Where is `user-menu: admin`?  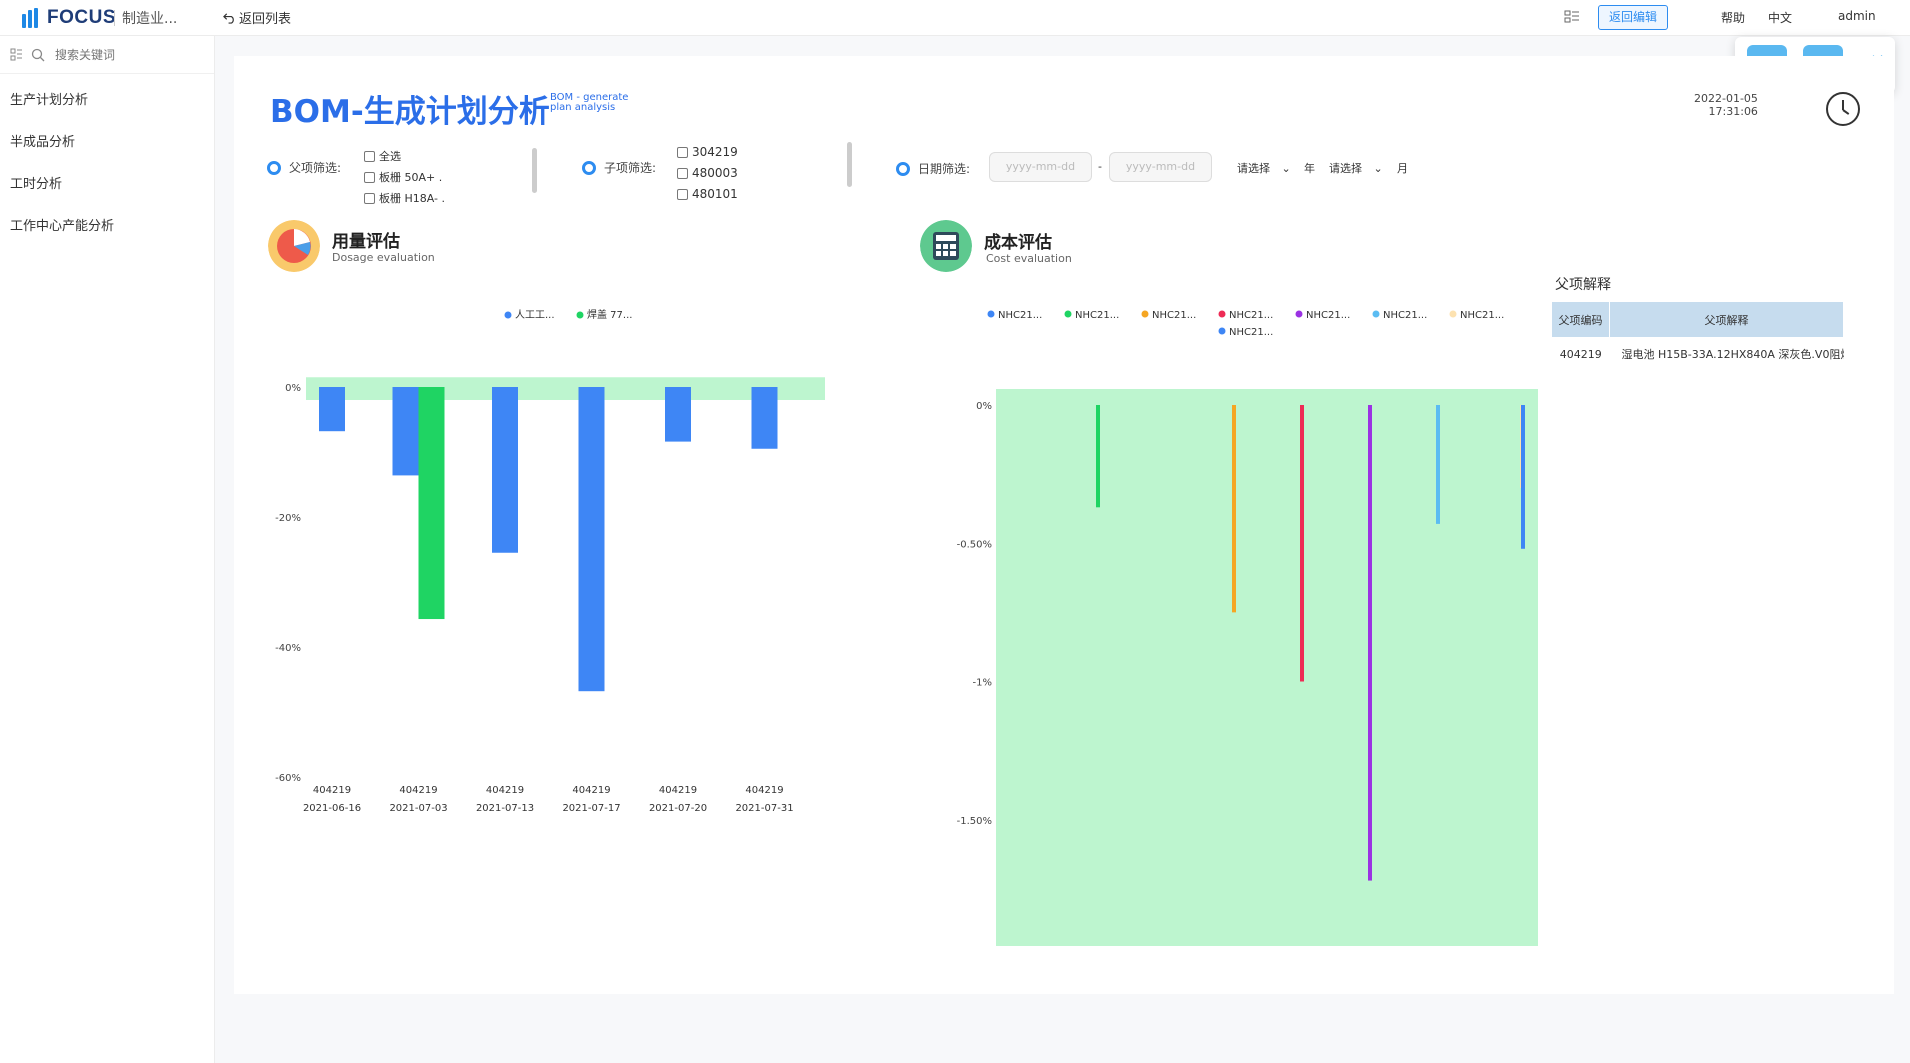 user-menu: admin is located at coordinates (1857, 16).